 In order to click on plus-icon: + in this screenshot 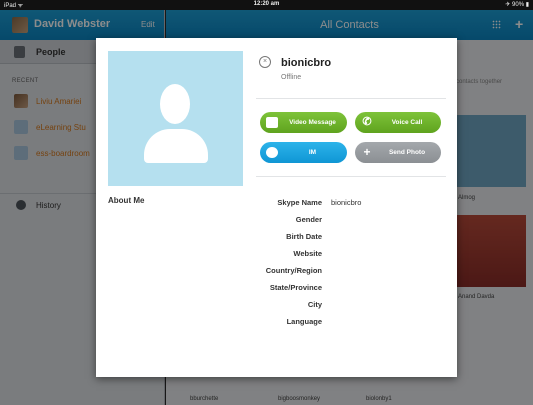, I will do `click(367, 152)`.